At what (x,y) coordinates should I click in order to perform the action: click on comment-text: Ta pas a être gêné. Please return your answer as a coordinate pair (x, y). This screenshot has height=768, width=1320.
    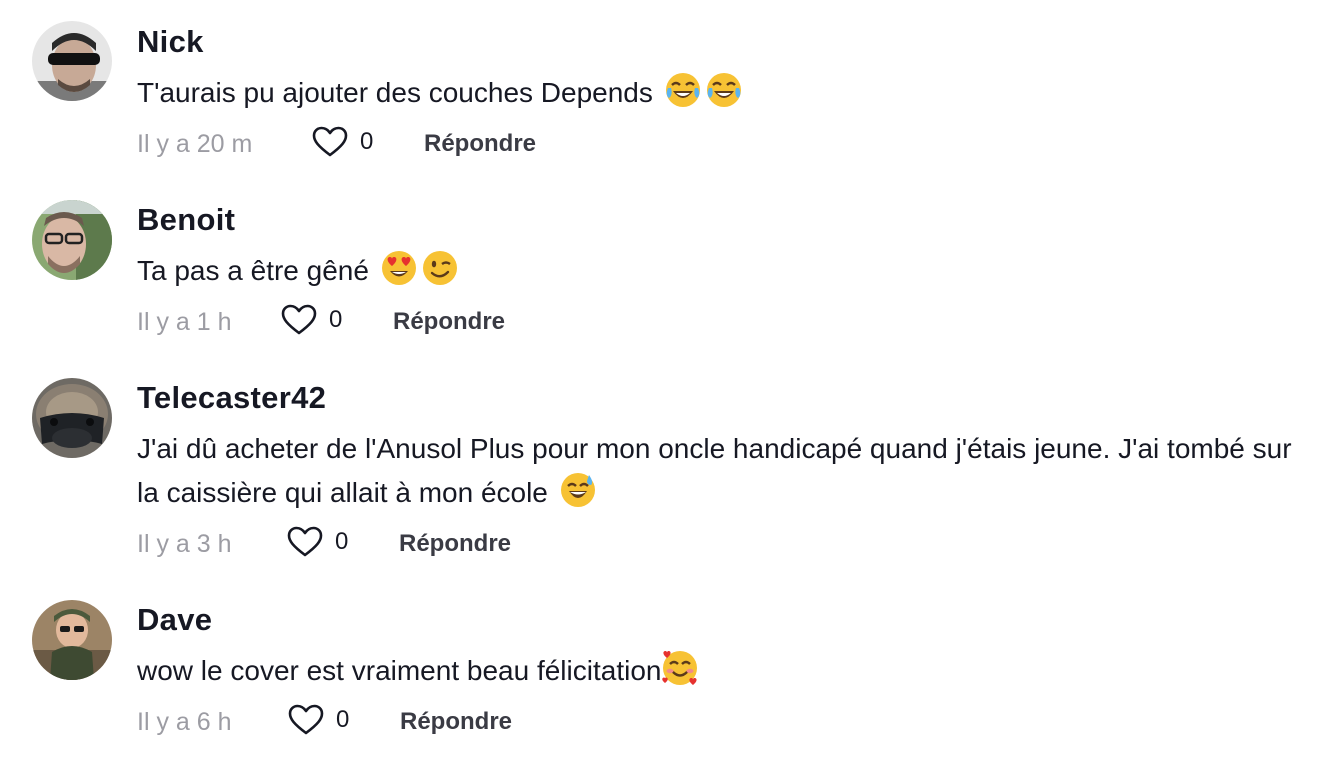
    Looking at the image, I should click on (718, 271).